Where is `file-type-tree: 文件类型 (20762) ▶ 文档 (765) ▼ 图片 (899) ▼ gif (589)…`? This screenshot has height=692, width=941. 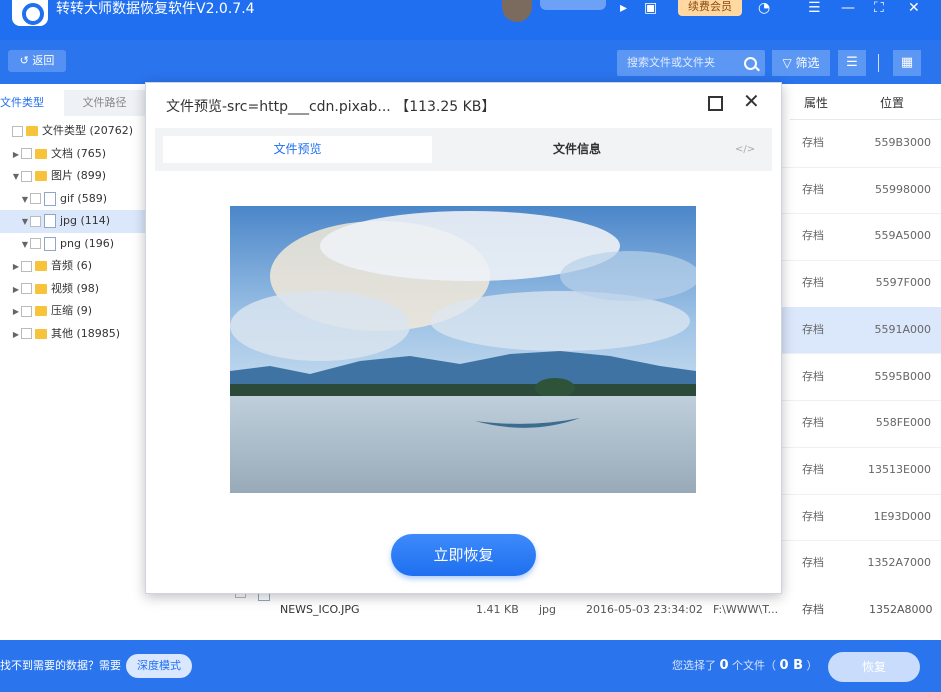
file-type-tree: 文件类型 (20762) ▶ 文档 (765) ▼ 图片 (899) ▼ gif (589)… is located at coordinates (72, 232).